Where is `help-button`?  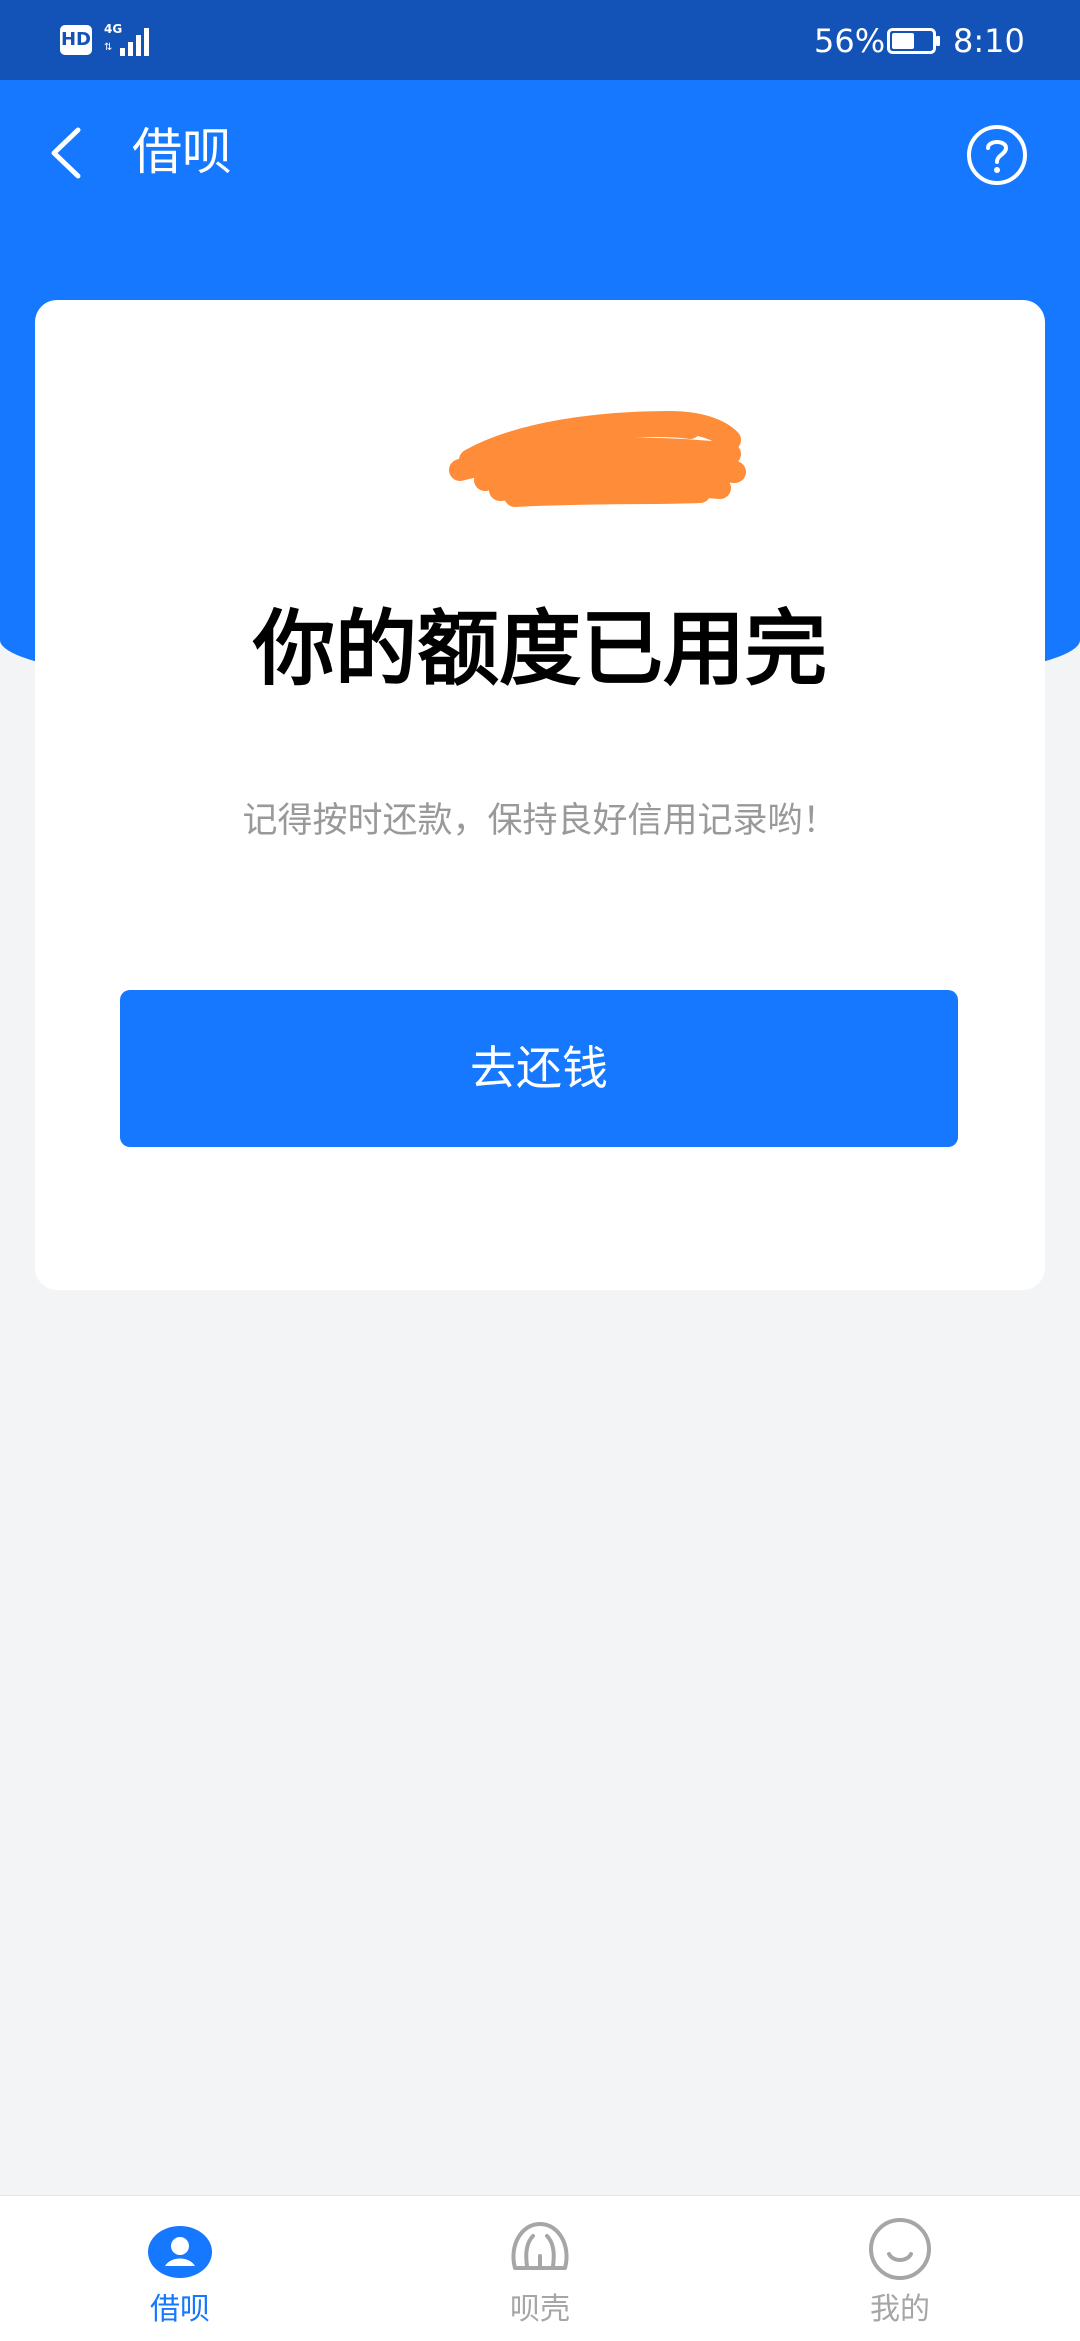 help-button is located at coordinates (997, 155).